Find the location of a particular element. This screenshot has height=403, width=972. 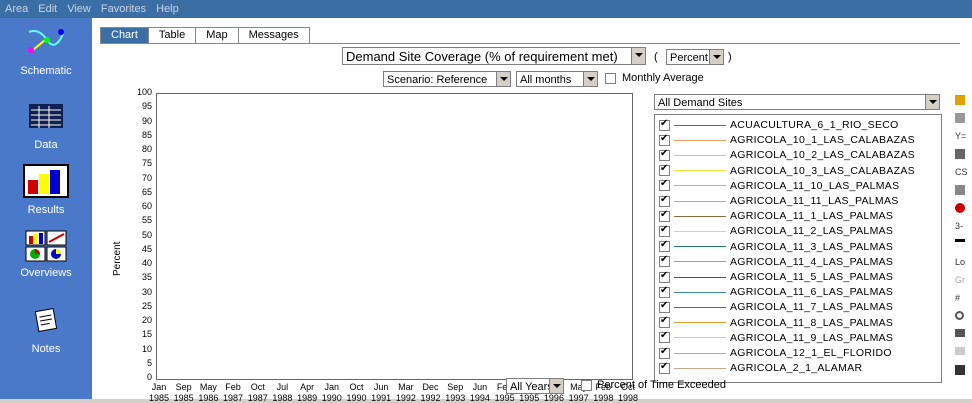

percent-exceeded-checkbox is located at coordinates (586, 385).